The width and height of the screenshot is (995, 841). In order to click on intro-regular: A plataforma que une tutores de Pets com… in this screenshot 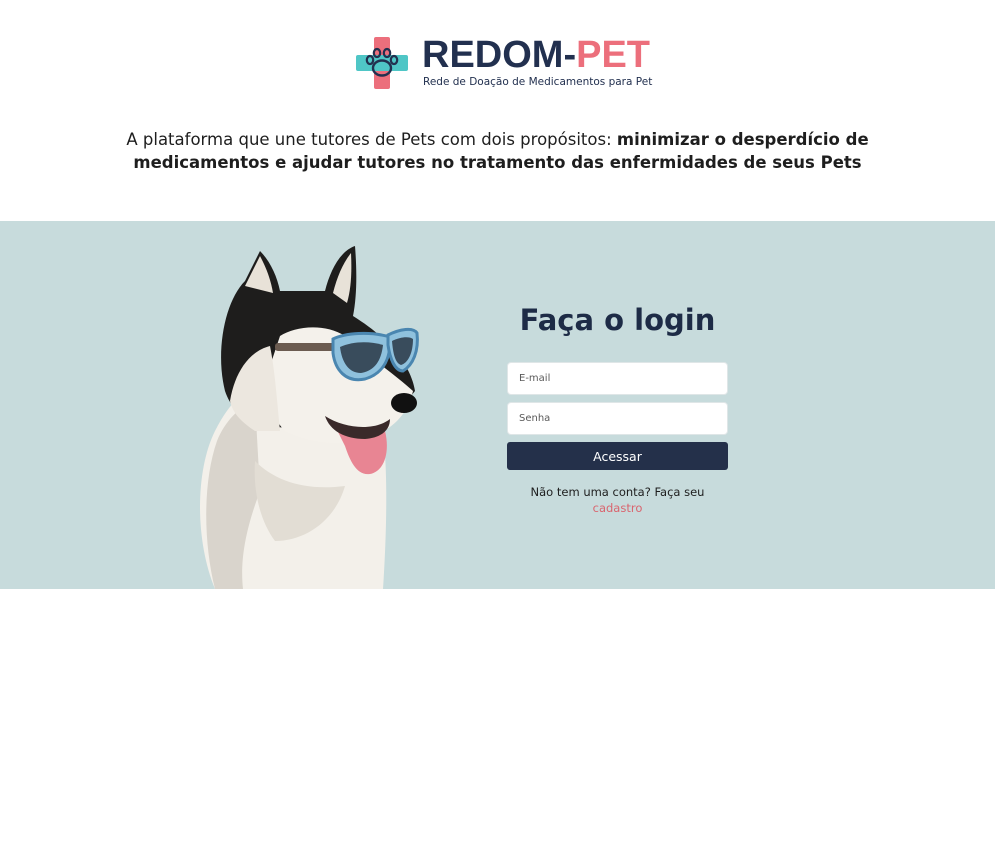, I will do `click(371, 139)`.